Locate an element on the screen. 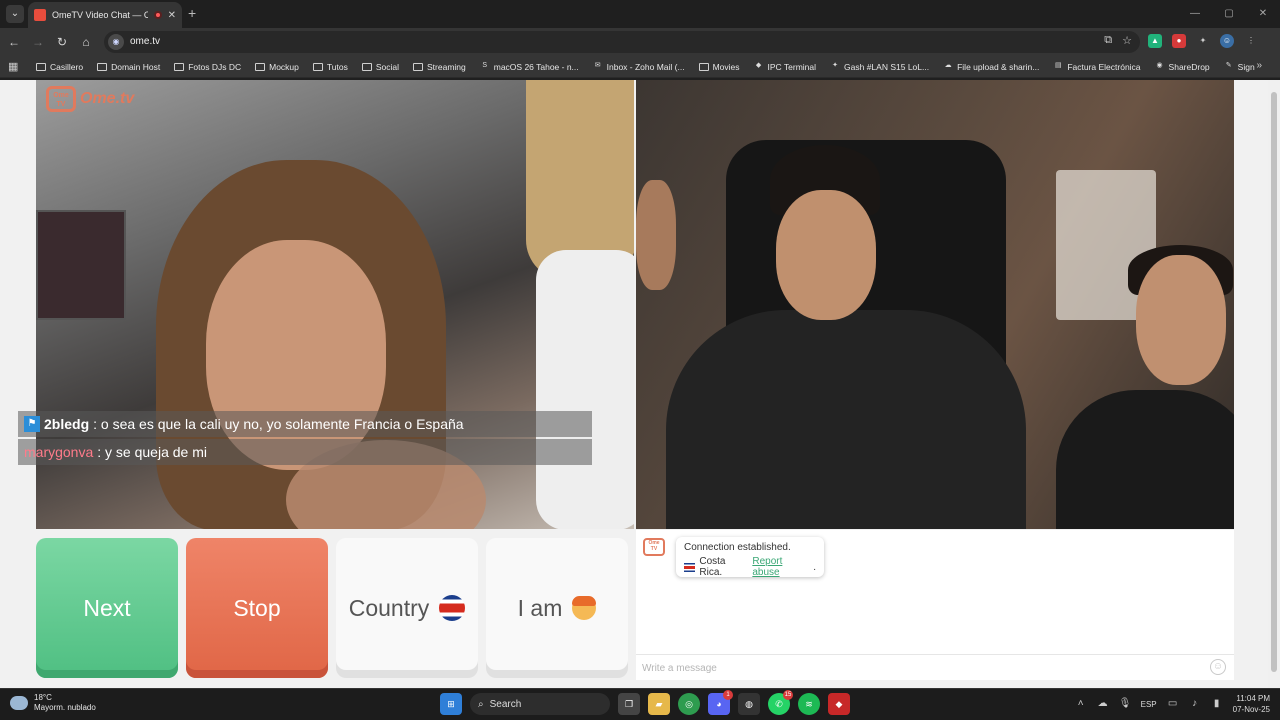 This screenshot has width=1280, height=720. app-red-icon: ◆ is located at coordinates (839, 704).